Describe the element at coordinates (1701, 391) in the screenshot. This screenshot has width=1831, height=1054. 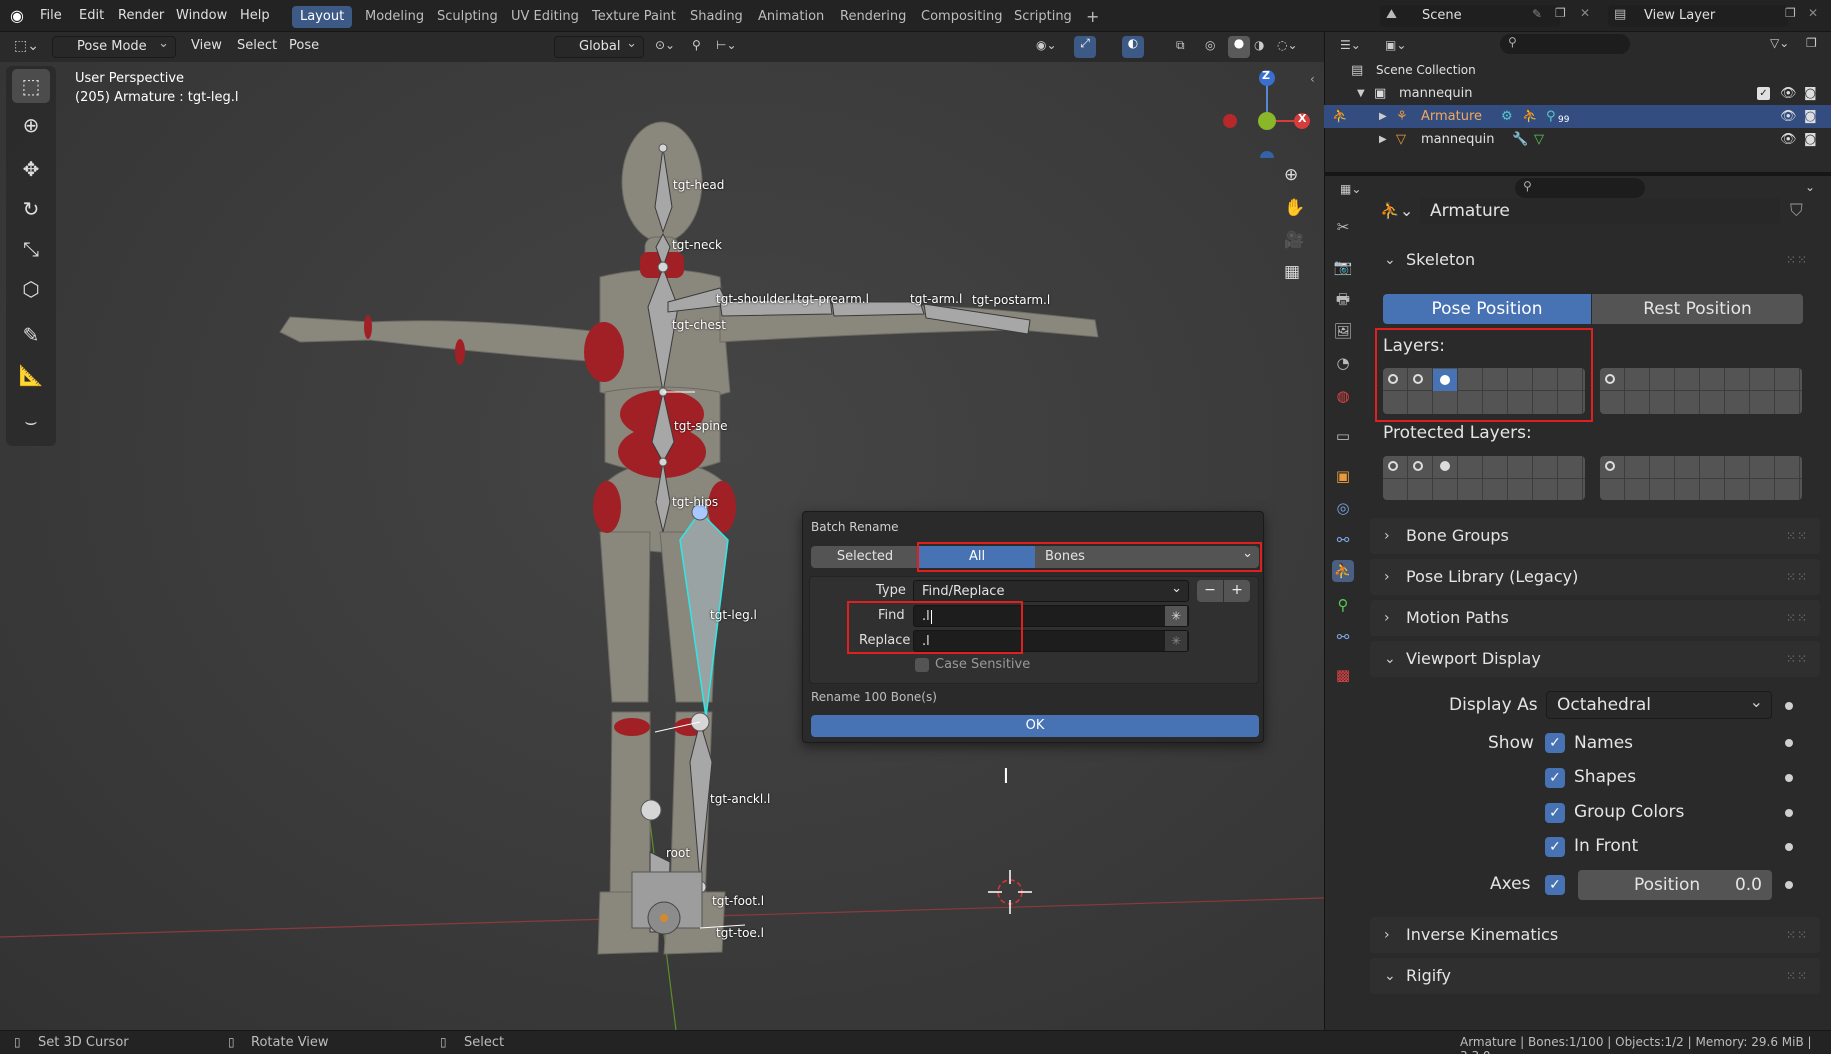
I see `layers-grid-right` at that location.